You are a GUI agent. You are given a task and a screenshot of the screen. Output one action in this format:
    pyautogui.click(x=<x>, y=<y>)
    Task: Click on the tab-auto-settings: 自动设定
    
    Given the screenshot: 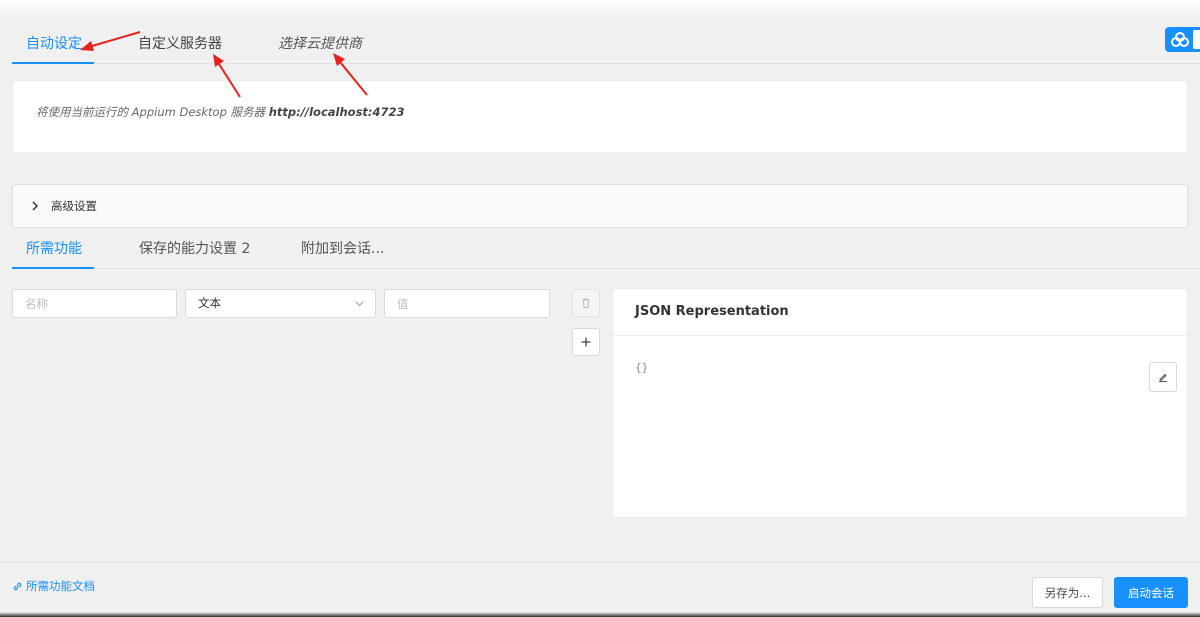 What is the action you would take?
    pyautogui.click(x=53, y=46)
    